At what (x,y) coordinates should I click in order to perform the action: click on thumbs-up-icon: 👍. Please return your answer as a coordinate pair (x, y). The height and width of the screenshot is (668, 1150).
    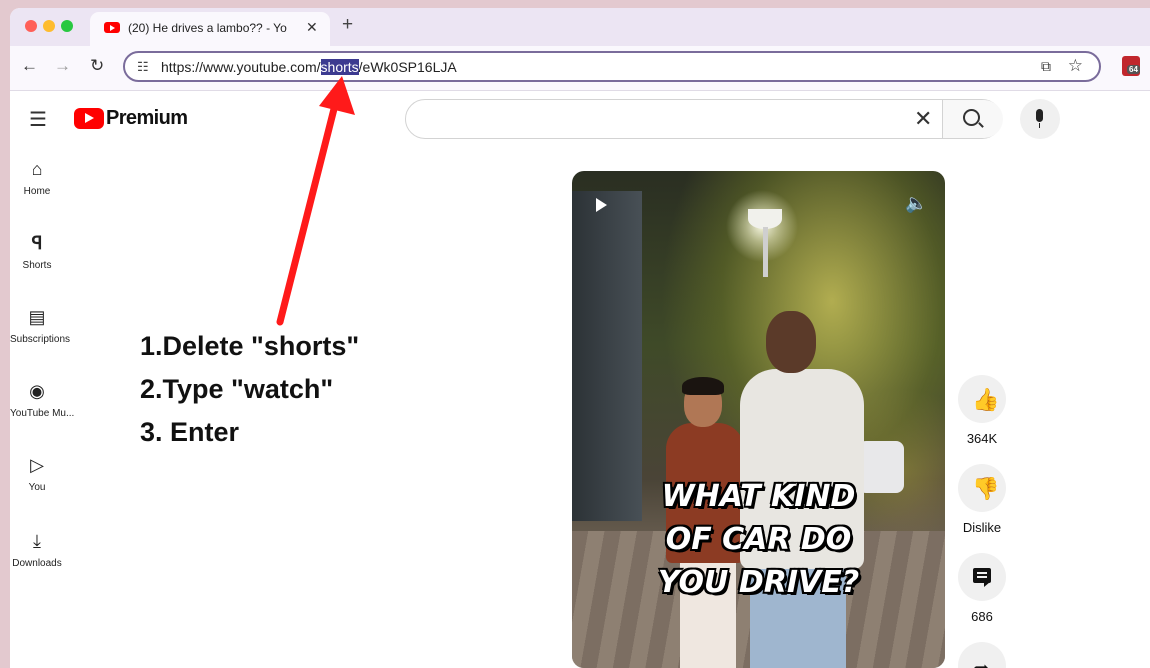
    Looking at the image, I should click on (986, 399).